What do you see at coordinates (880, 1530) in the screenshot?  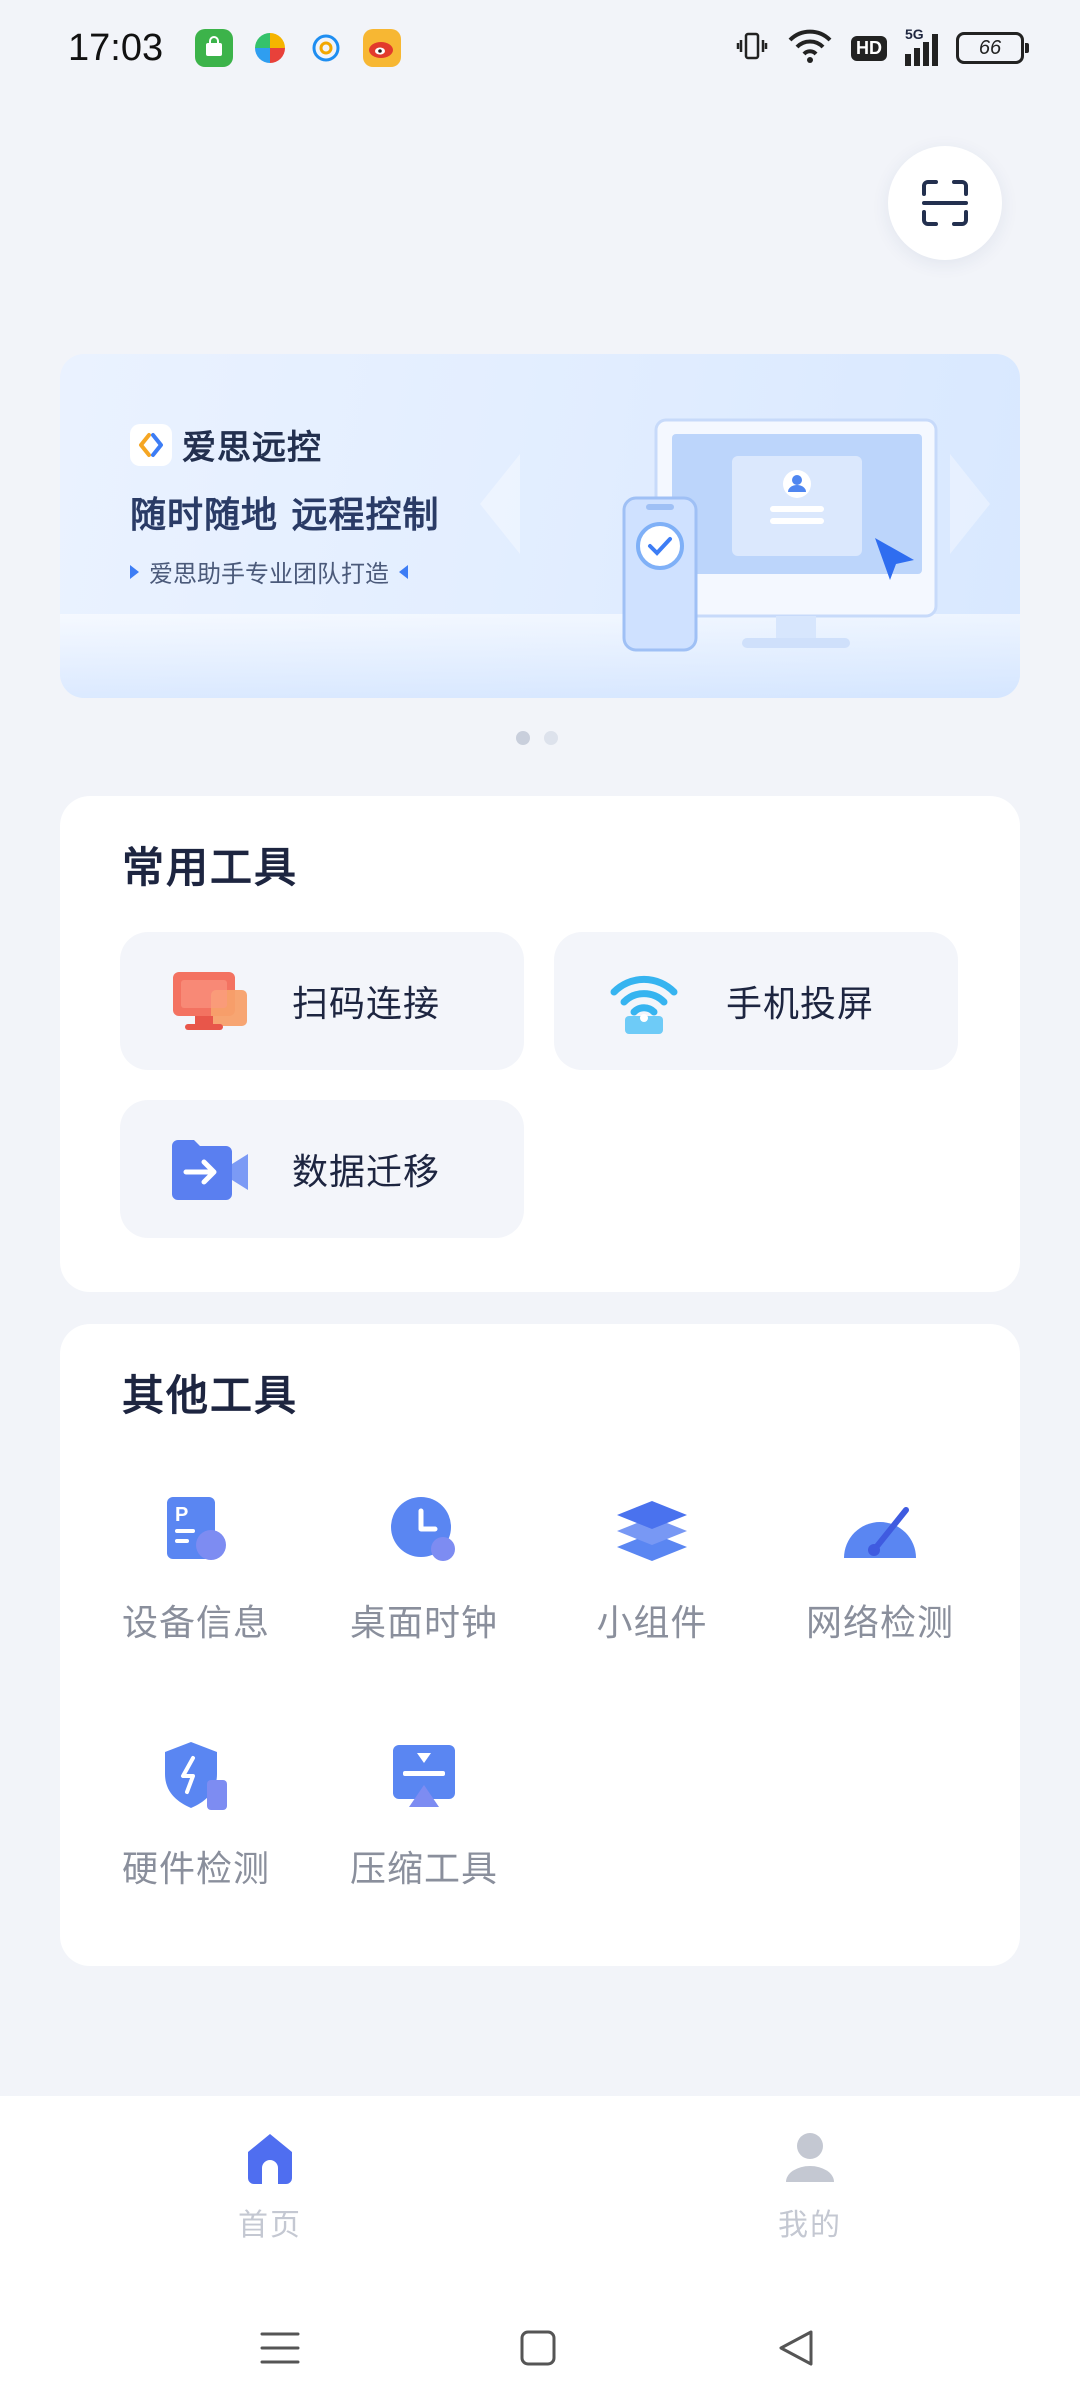 I see `speed-gauge-icon` at bounding box center [880, 1530].